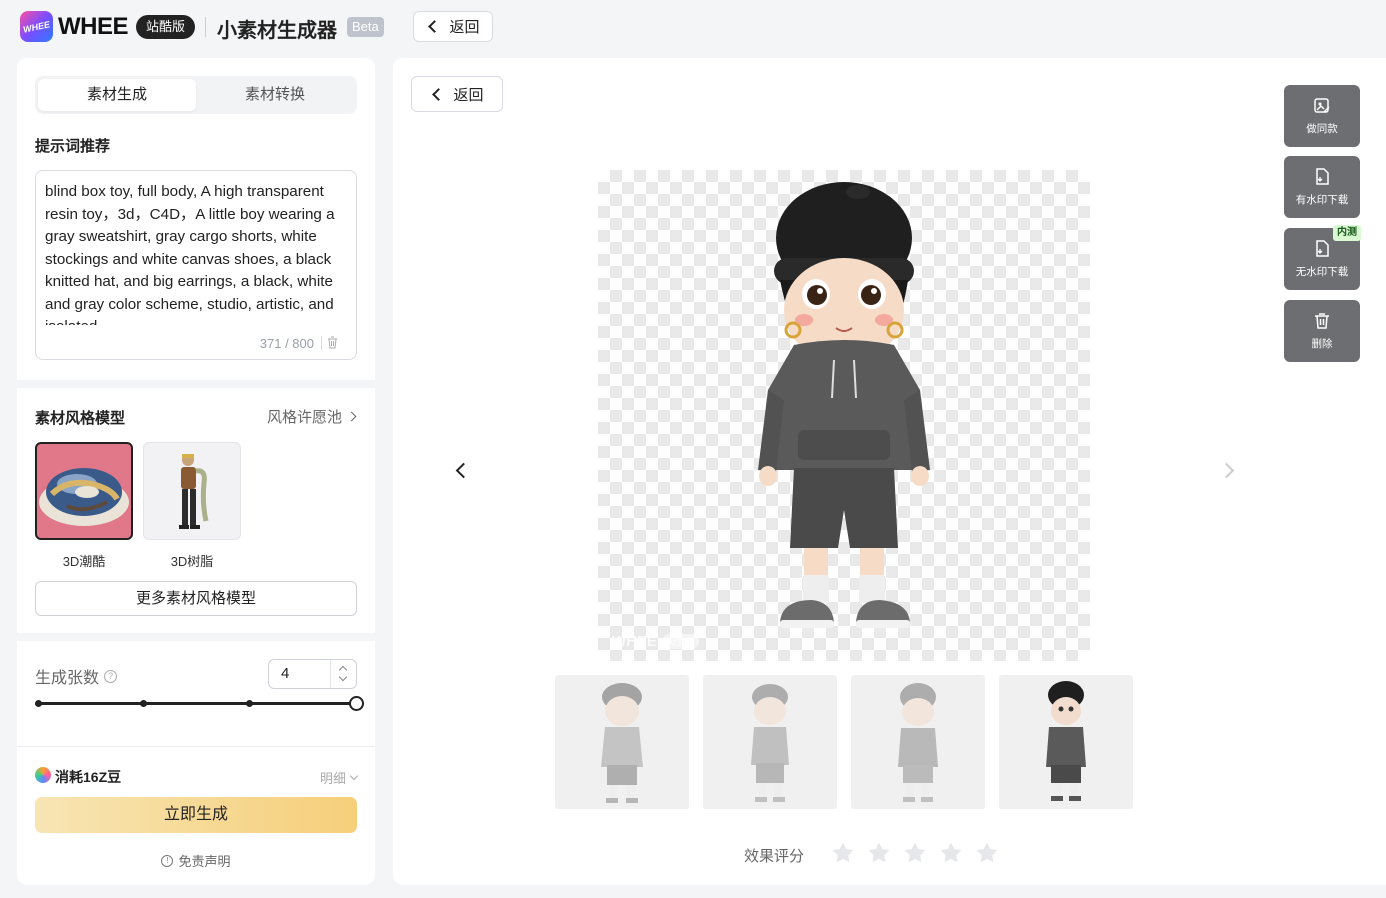  I want to click on next-image-arrow-icon, so click(1226, 470).